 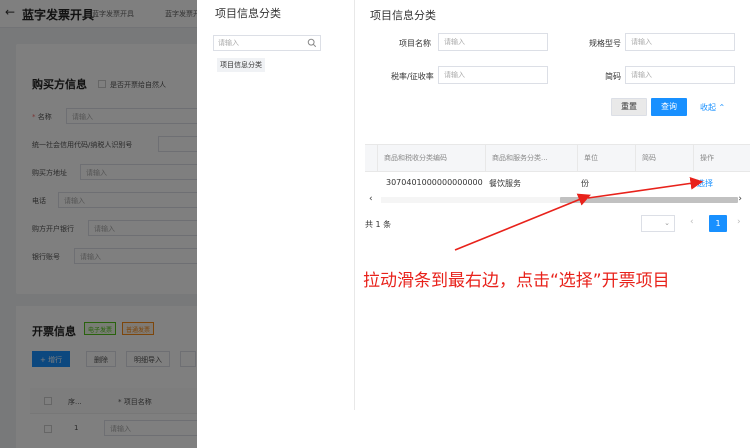 What do you see at coordinates (258, 43) in the screenshot?
I see `tree-search-input` at bounding box center [258, 43].